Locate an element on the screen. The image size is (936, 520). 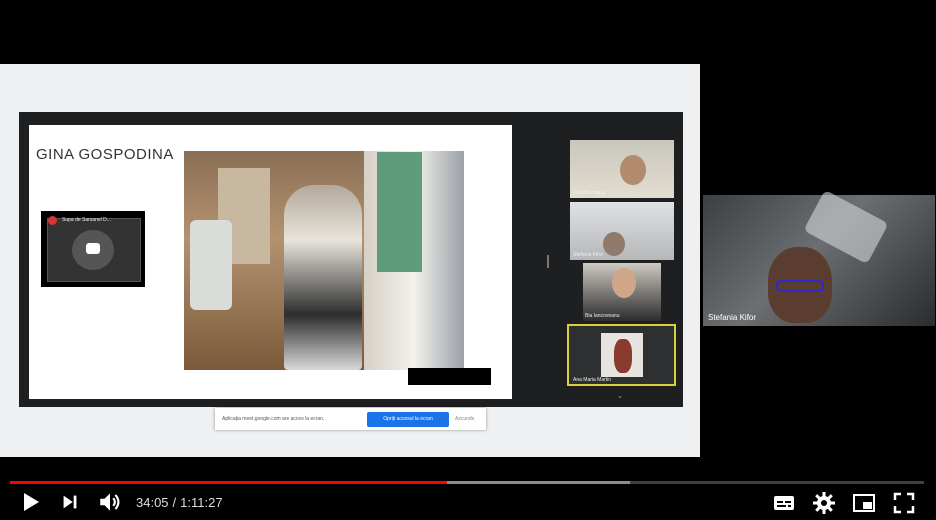
subtitles-icon is located at coordinates (784, 503).